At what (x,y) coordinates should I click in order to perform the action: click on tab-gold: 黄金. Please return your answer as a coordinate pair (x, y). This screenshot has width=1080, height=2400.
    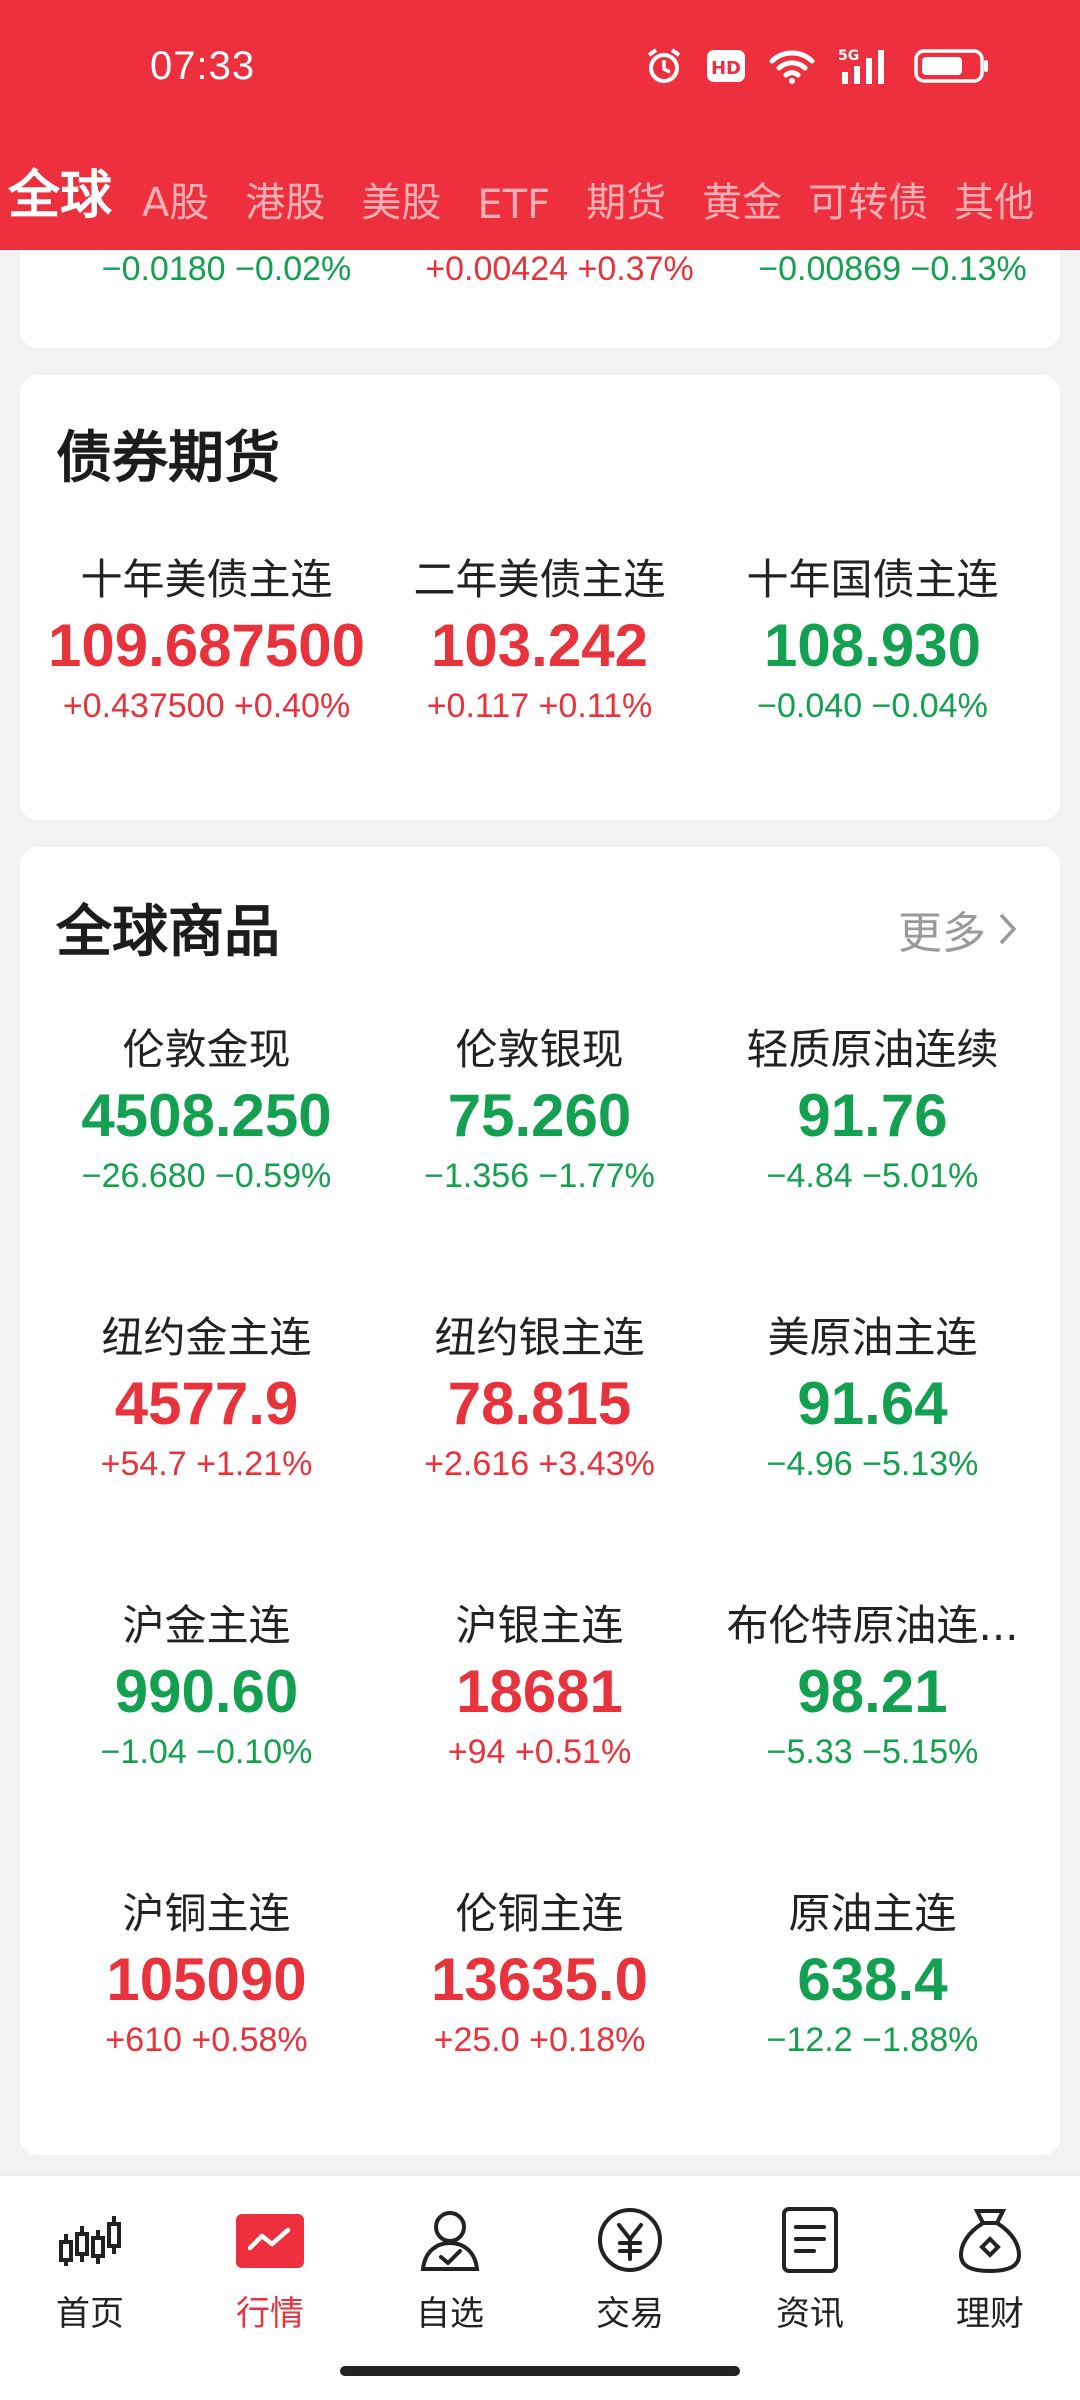
    Looking at the image, I should click on (742, 199).